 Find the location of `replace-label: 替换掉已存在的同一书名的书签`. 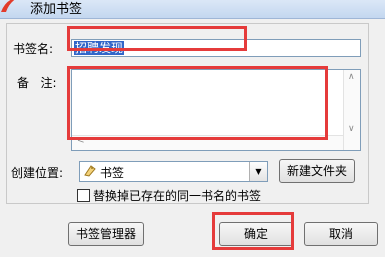

replace-label: 替换掉已存在的同一书名的书签 is located at coordinates (177, 196).